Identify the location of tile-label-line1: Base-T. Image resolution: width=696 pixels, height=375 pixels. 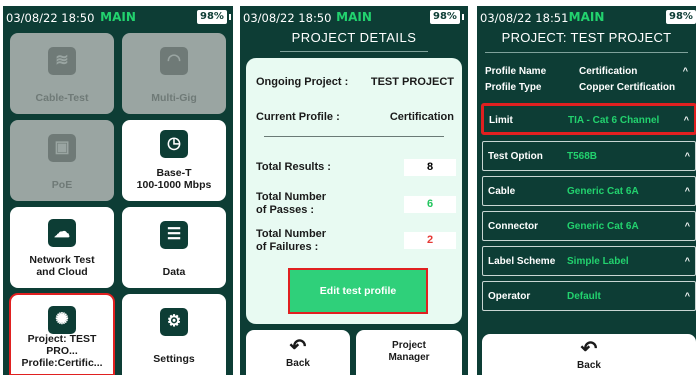
(174, 173).